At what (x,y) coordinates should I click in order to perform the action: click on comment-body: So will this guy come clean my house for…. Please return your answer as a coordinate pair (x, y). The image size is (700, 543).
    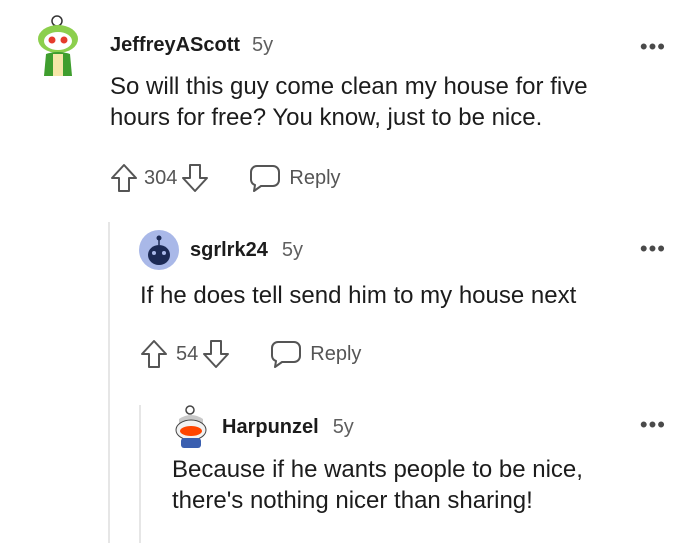
    Looking at the image, I should click on (395, 102).